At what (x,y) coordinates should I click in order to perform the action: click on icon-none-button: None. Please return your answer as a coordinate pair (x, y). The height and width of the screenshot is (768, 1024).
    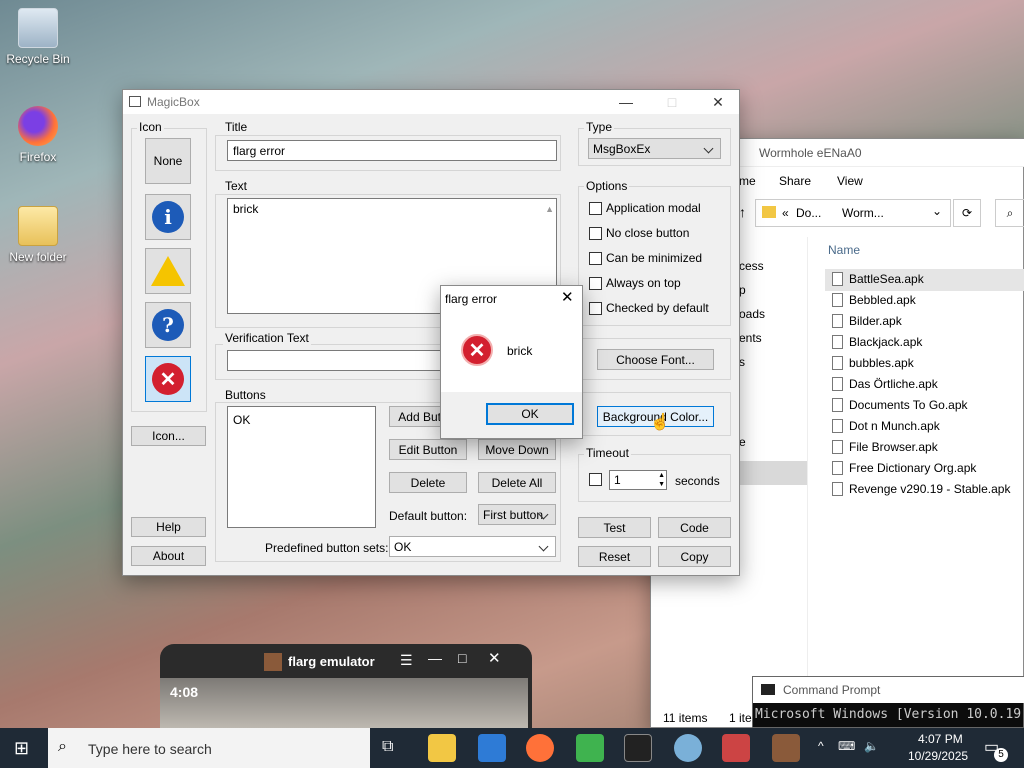
    Looking at the image, I should click on (168, 161).